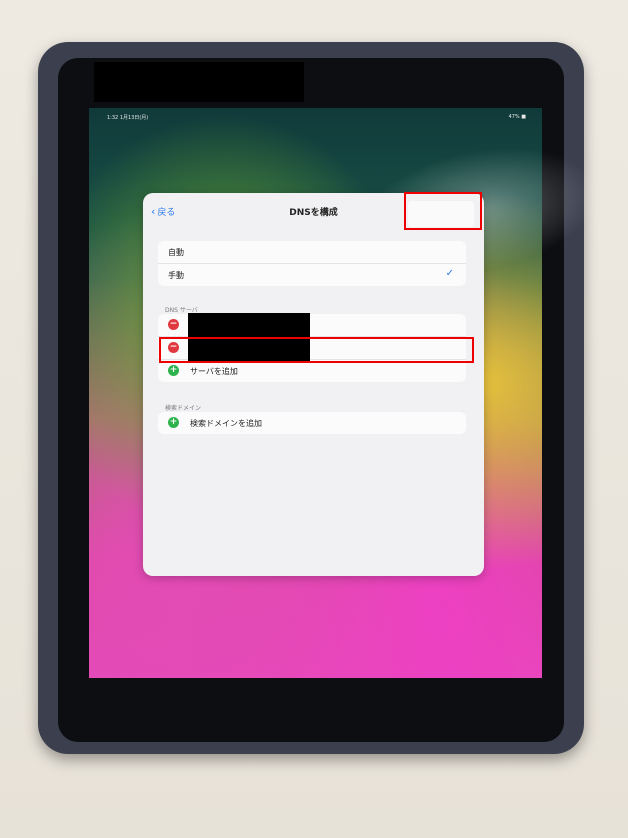 The height and width of the screenshot is (838, 628). Describe the element at coordinates (312, 275) in the screenshot. I see `option-manual: 手動 ✓` at that location.